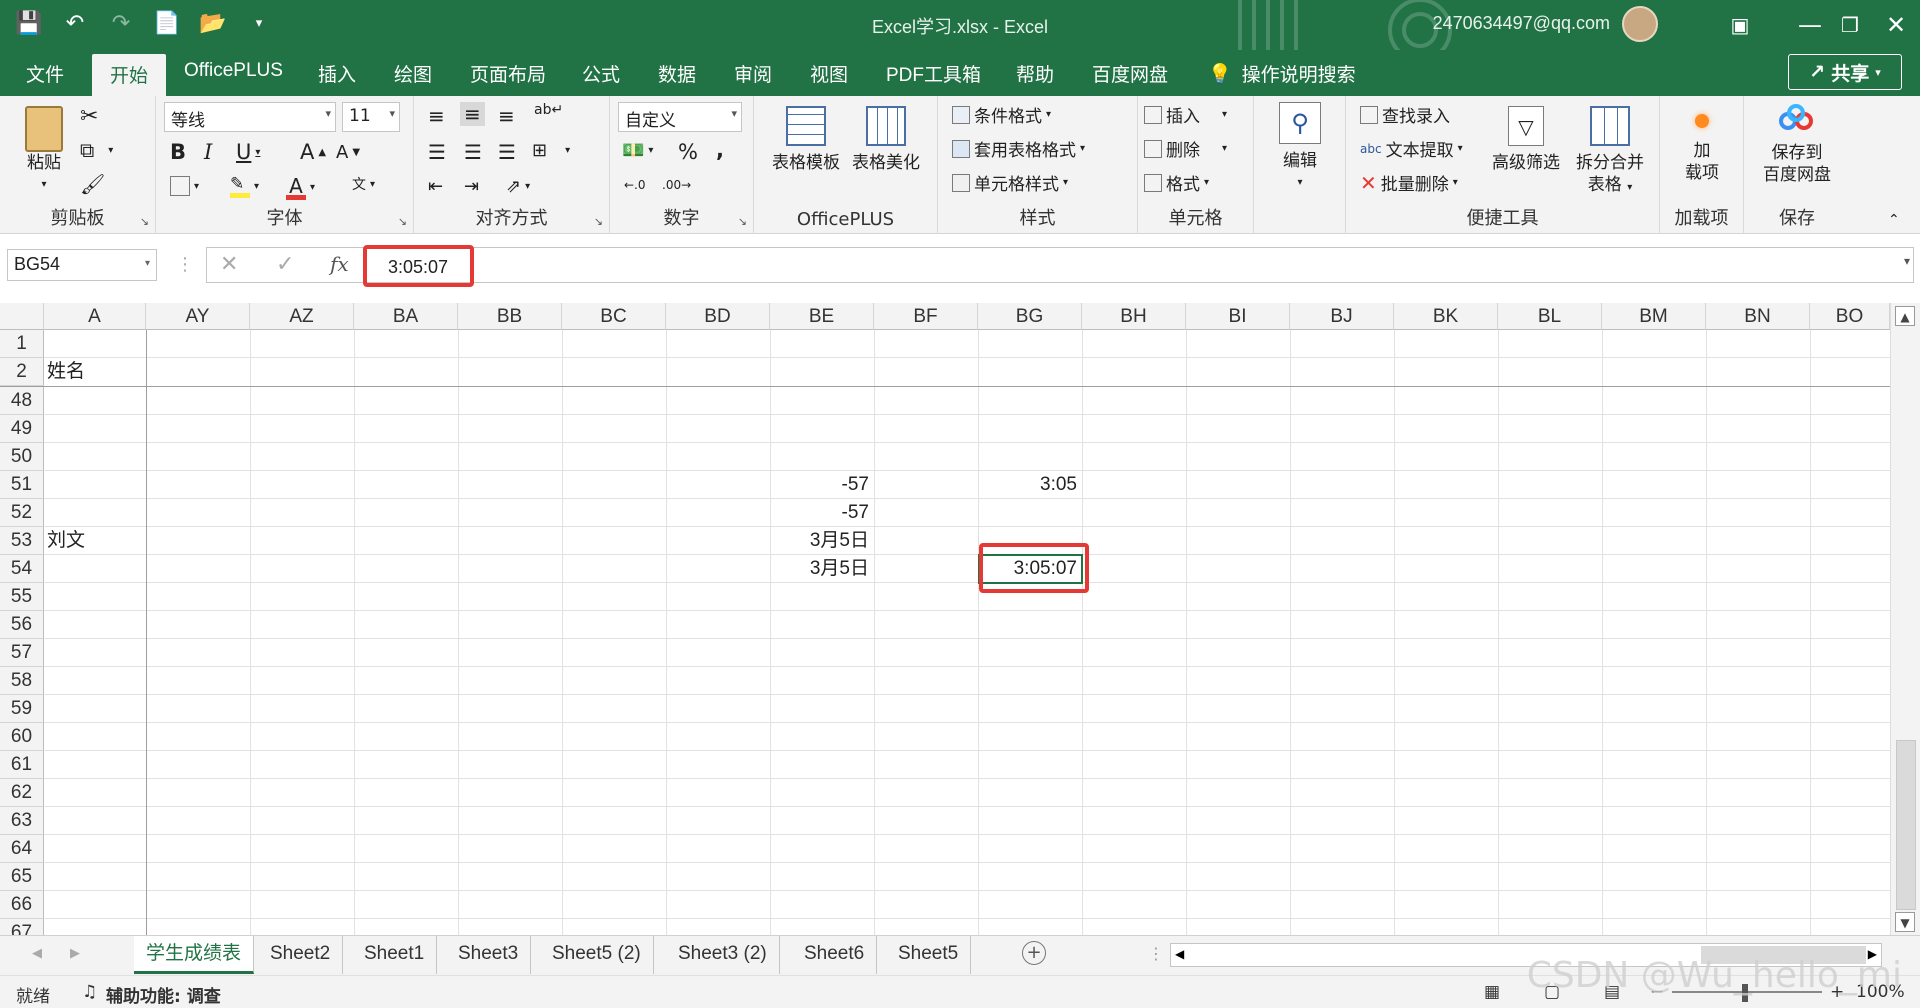 The image size is (1920, 1008). I want to click on table-template-button: 表格模板, so click(806, 140).